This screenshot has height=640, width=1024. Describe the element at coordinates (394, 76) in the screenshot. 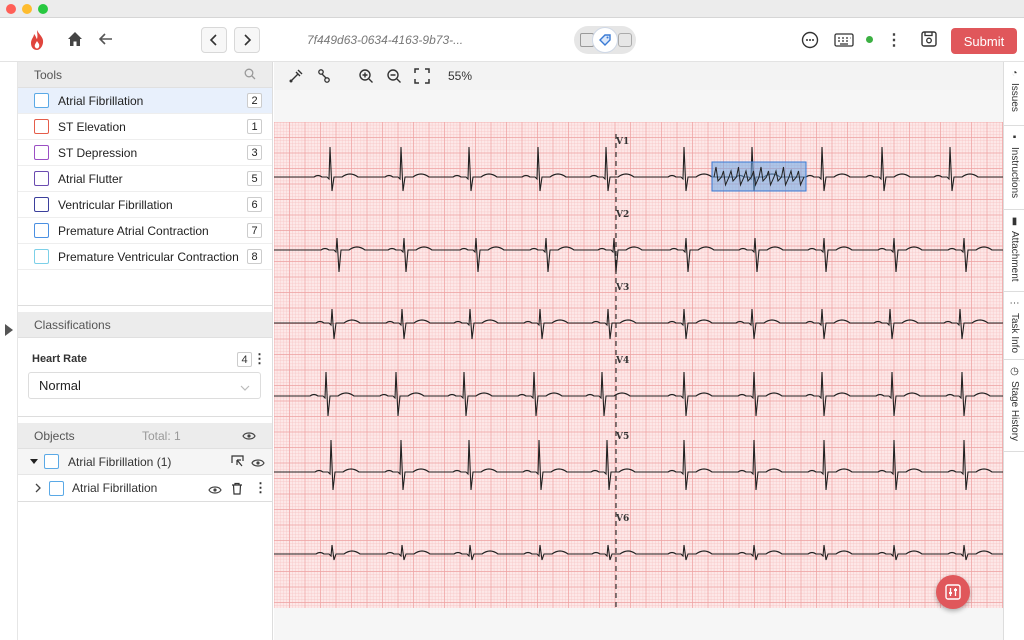

I see `zoom-out-icon` at that location.